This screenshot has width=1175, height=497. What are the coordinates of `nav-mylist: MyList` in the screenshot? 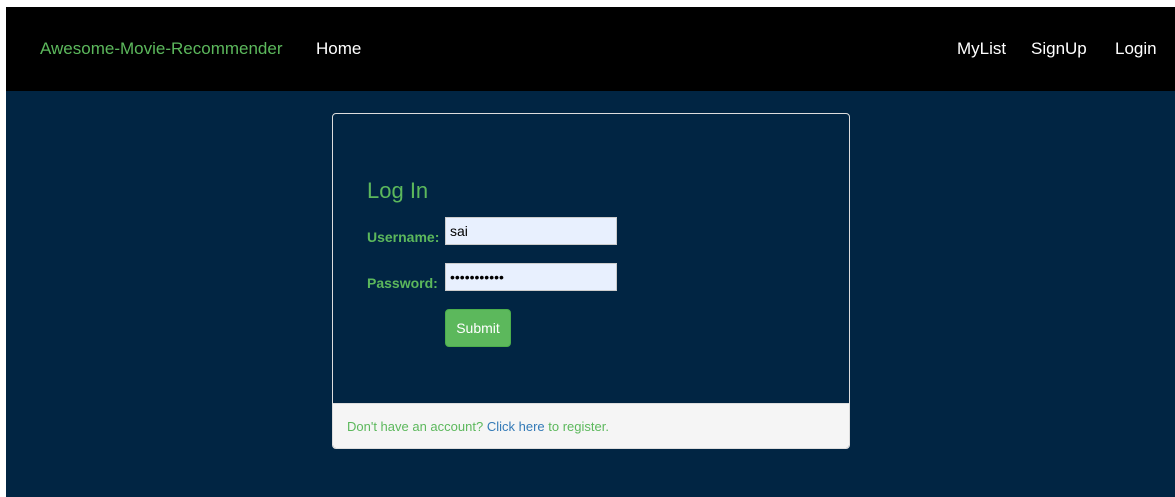 It's located at (981, 49).